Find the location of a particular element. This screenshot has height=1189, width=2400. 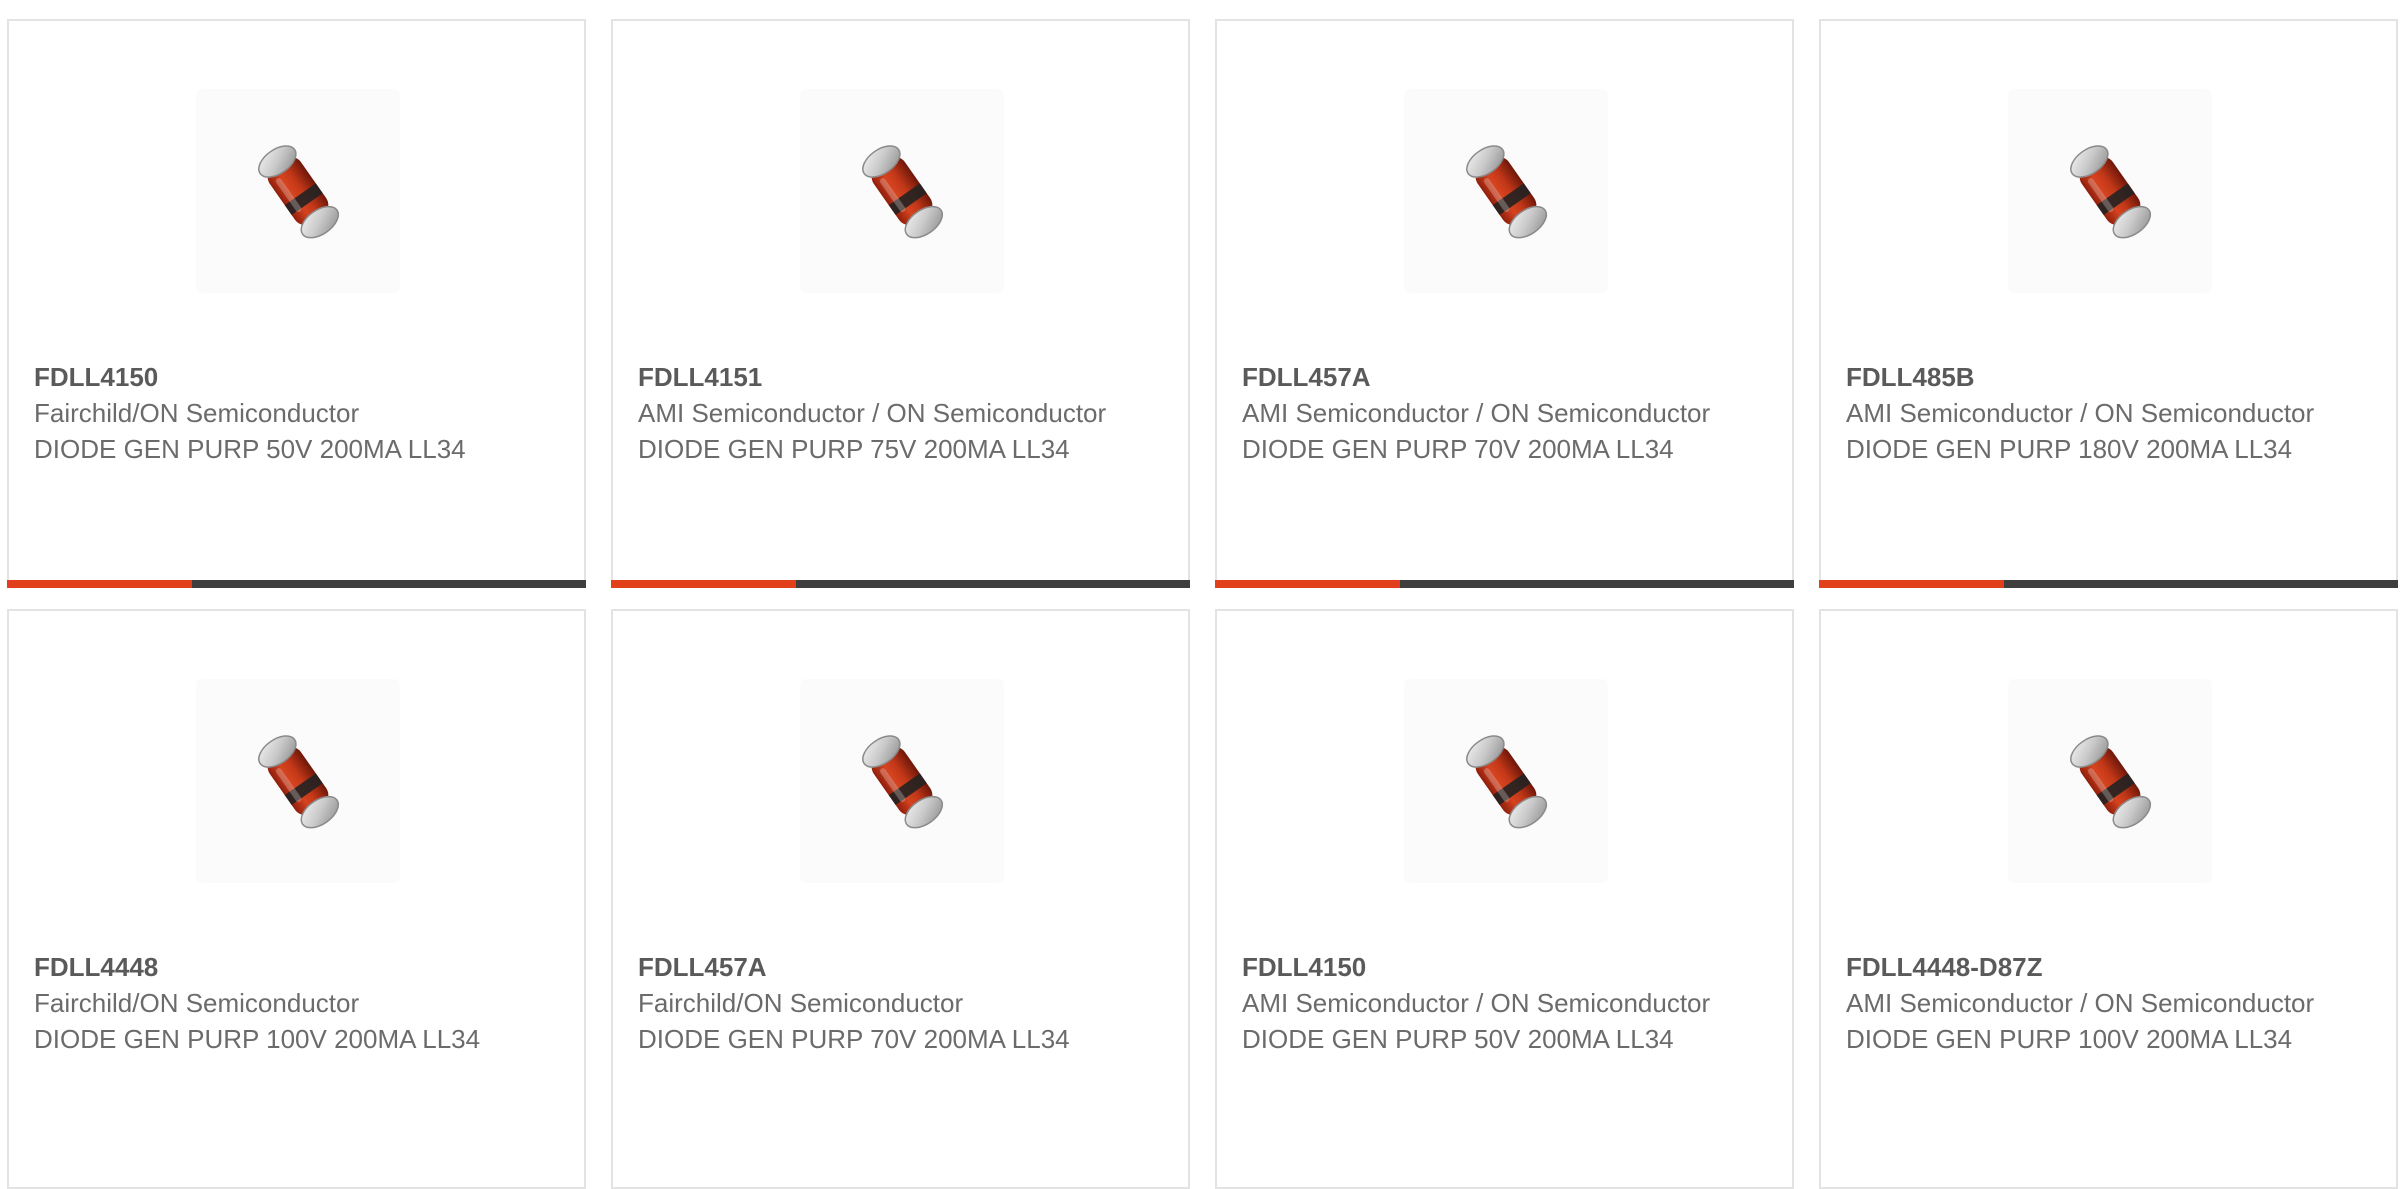

part-number: FDLL4448-D87Z is located at coordinates (1944, 967).